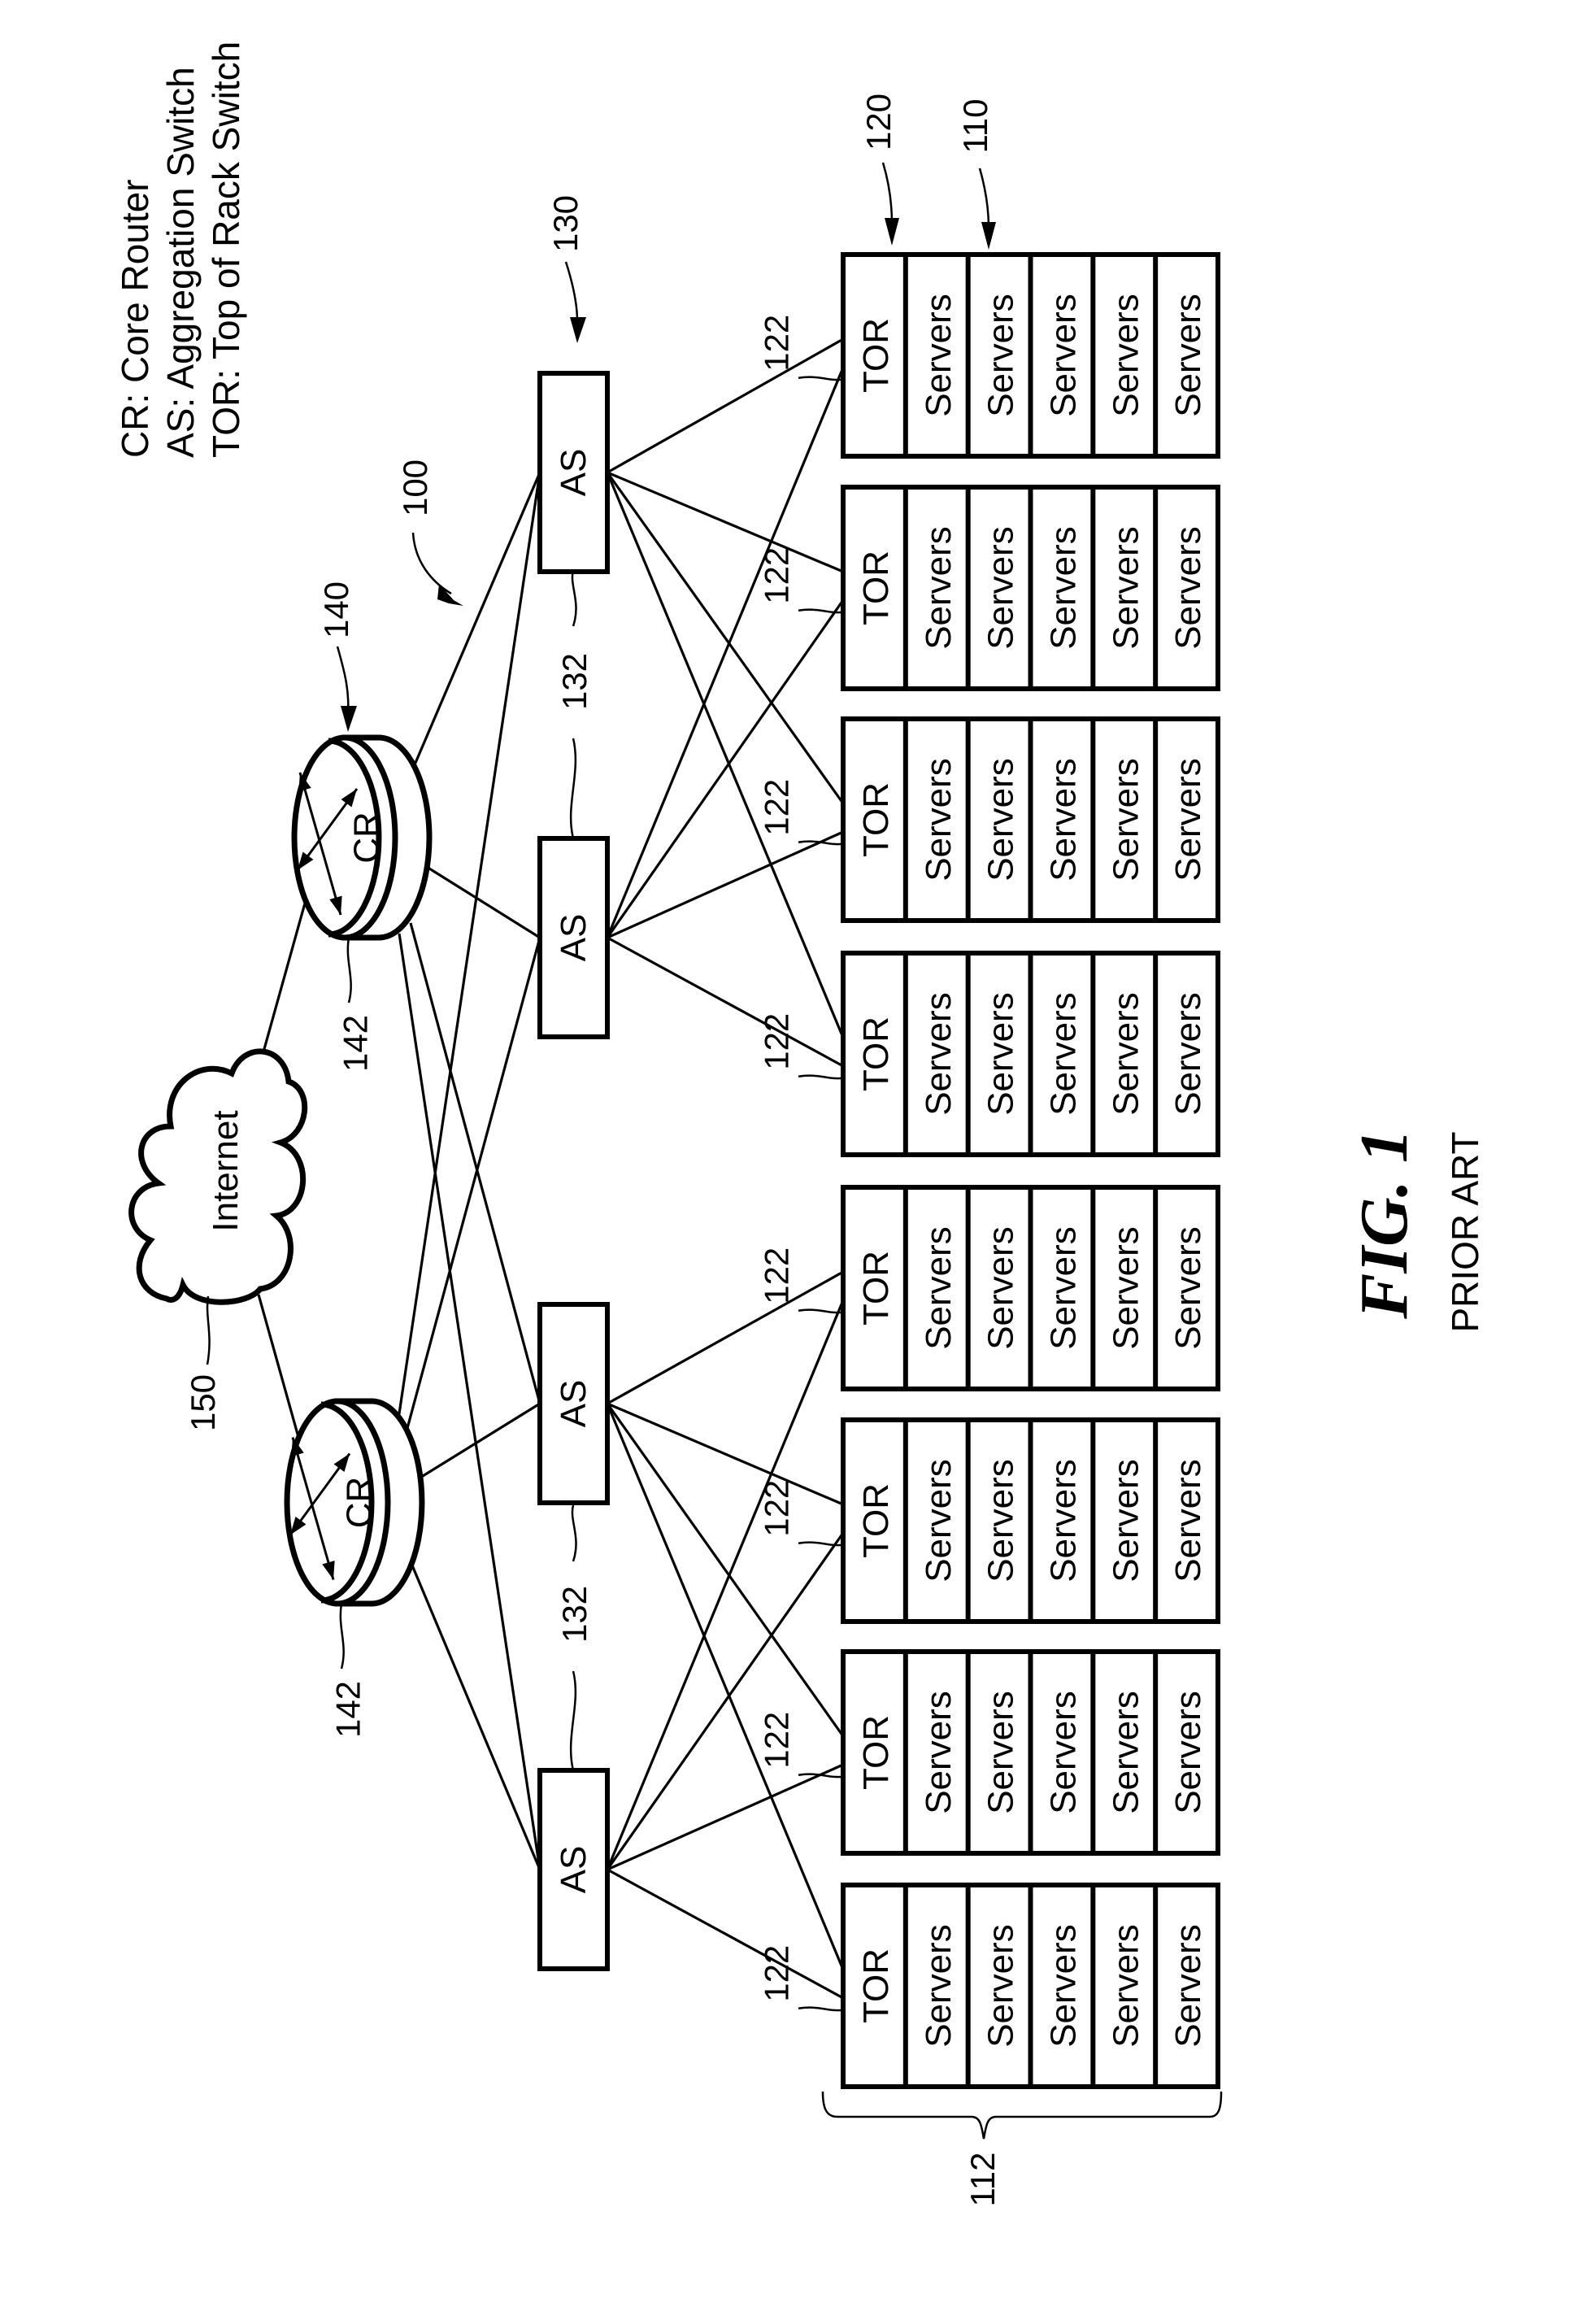 The height and width of the screenshot is (2303, 1596). Describe the element at coordinates (354, 1568) in the screenshot. I see `core-router-2: CR 142` at that location.